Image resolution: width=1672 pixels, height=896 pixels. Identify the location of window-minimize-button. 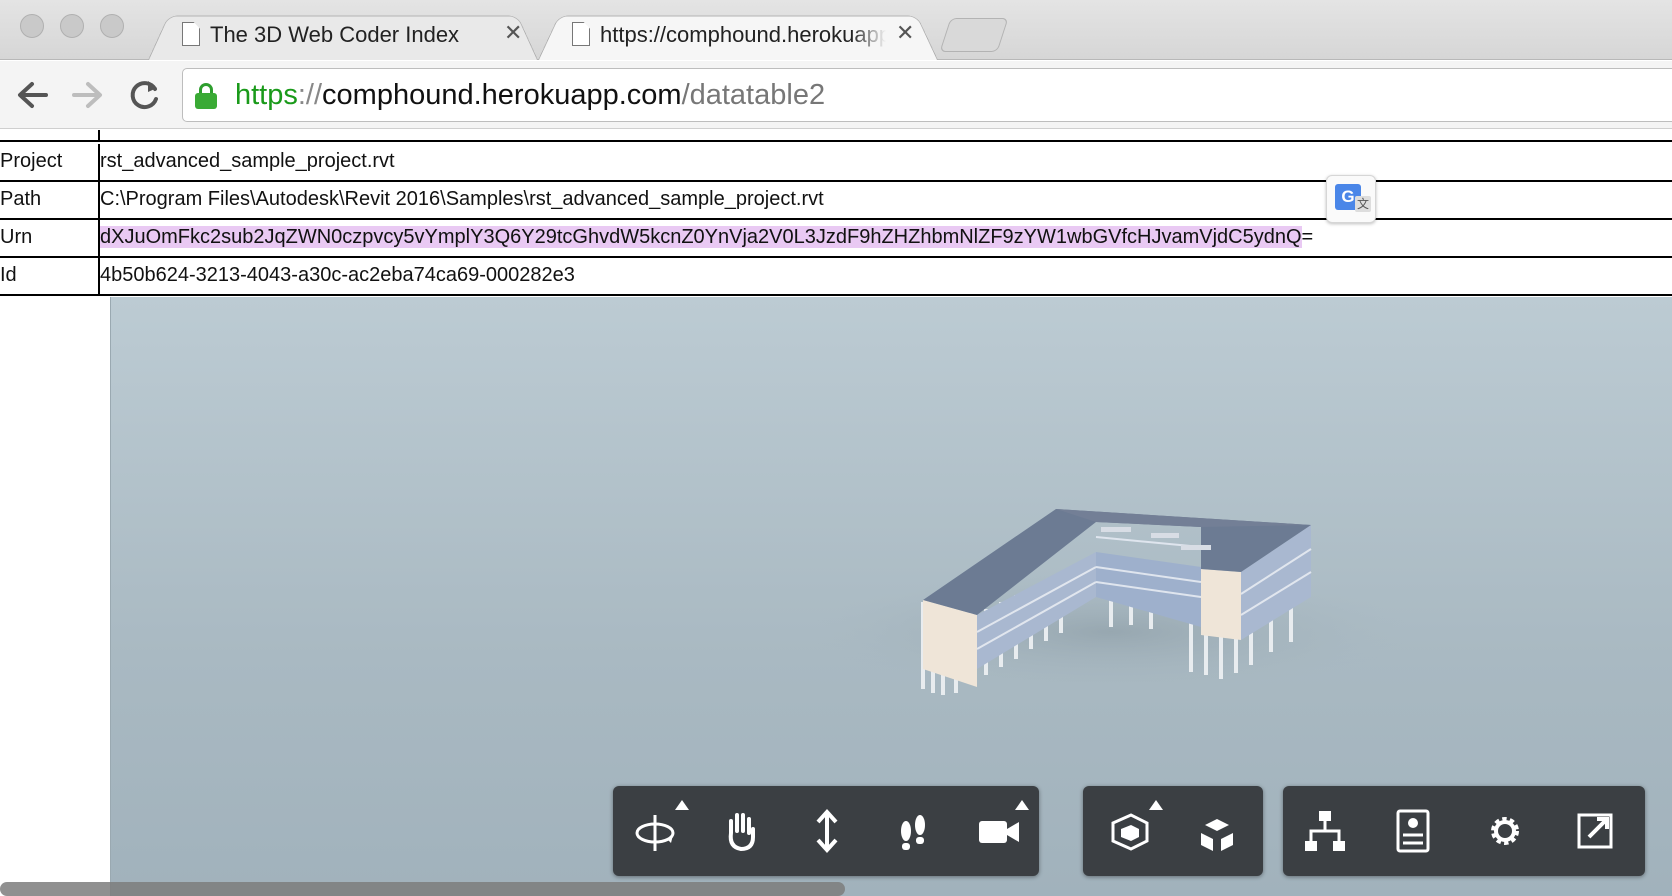
(72, 26).